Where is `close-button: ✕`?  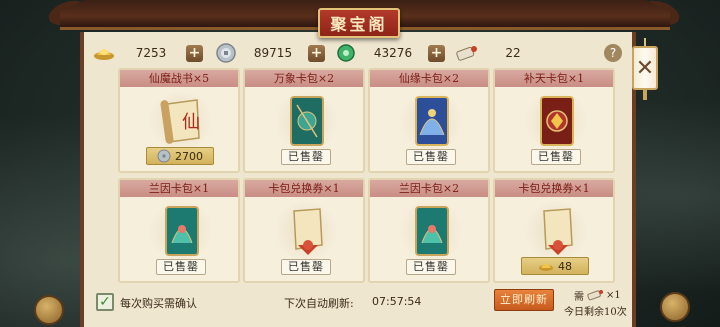
close-button: ✕ is located at coordinates (645, 69).